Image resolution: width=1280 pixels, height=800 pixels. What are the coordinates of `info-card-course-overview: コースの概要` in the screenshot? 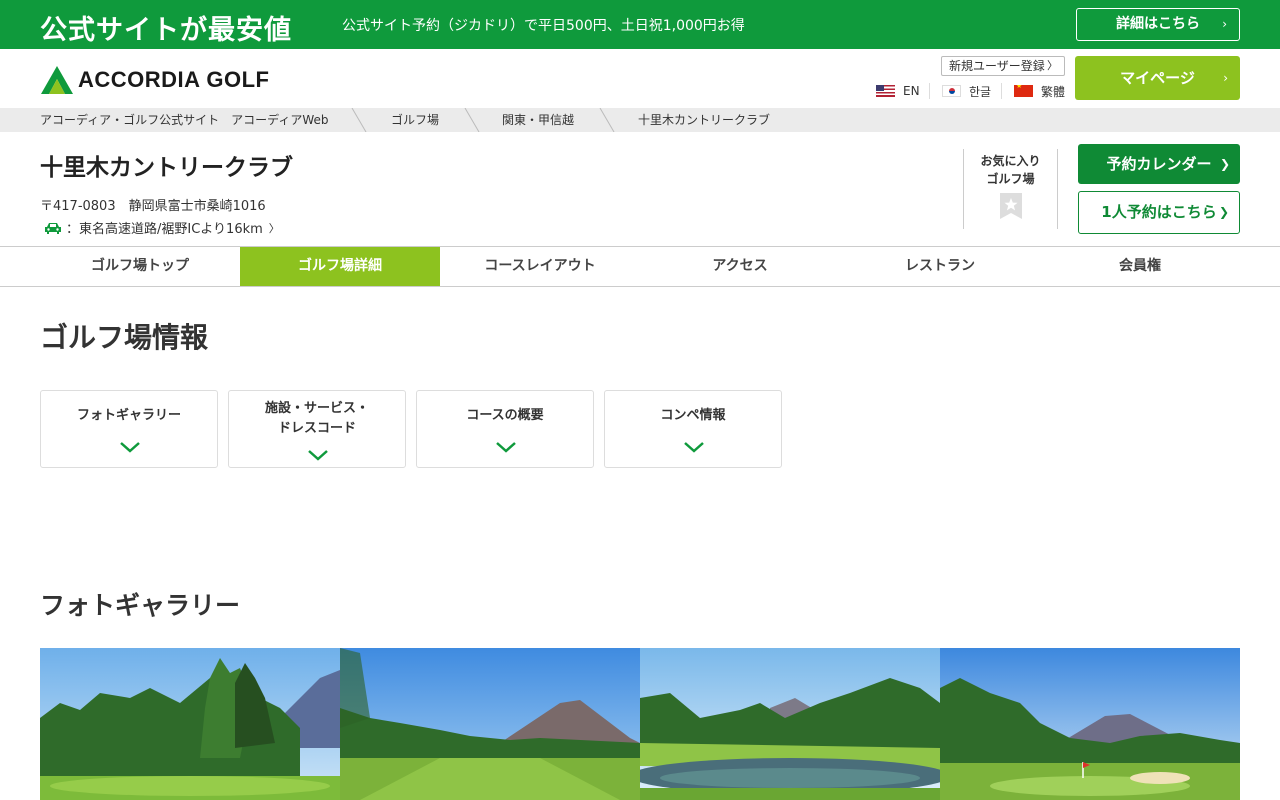 It's located at (505, 429).